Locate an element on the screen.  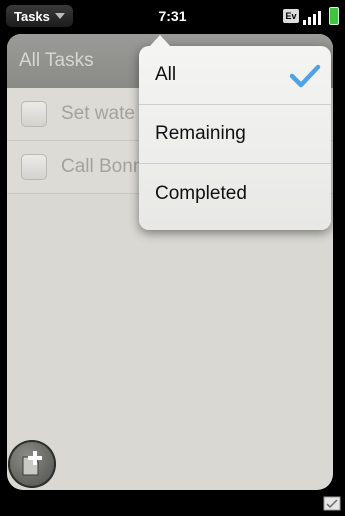
add-task-button is located at coordinates (32, 464).